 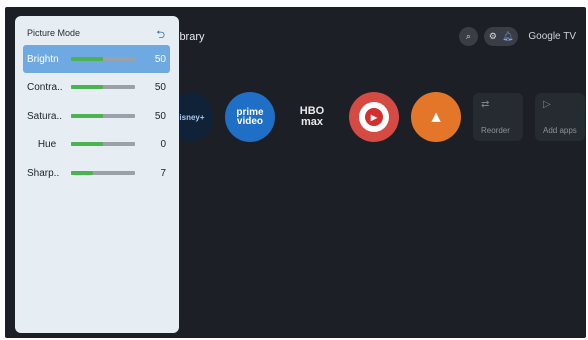 I want to click on search-icon: ⌕, so click(x=468, y=36).